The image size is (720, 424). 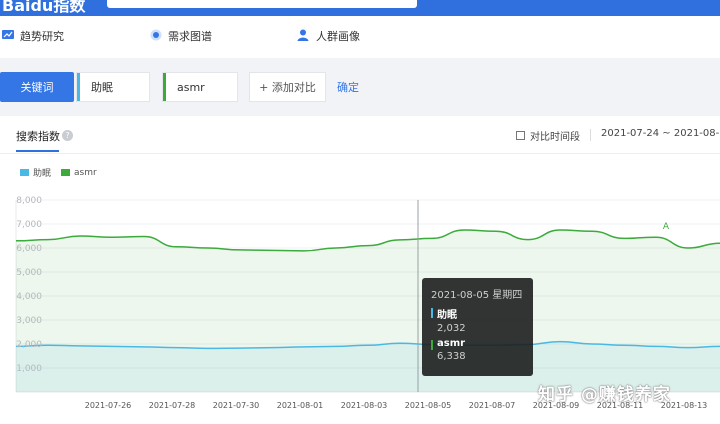 I want to click on y-tick-label: 4,000, so click(x=29, y=297).